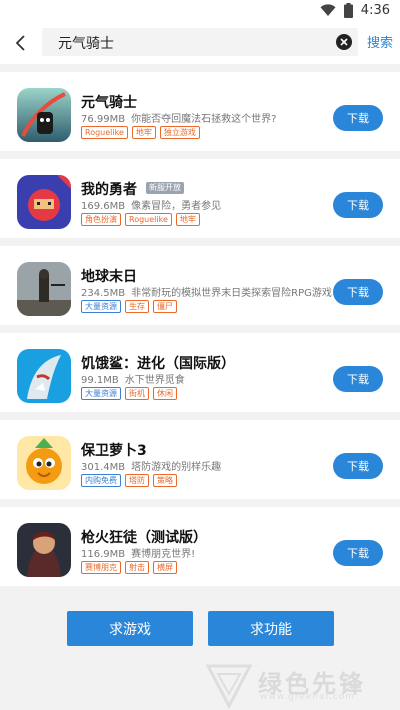 The width and height of the screenshot is (400, 710). I want to click on app-size: 99.1MB, so click(100, 380).